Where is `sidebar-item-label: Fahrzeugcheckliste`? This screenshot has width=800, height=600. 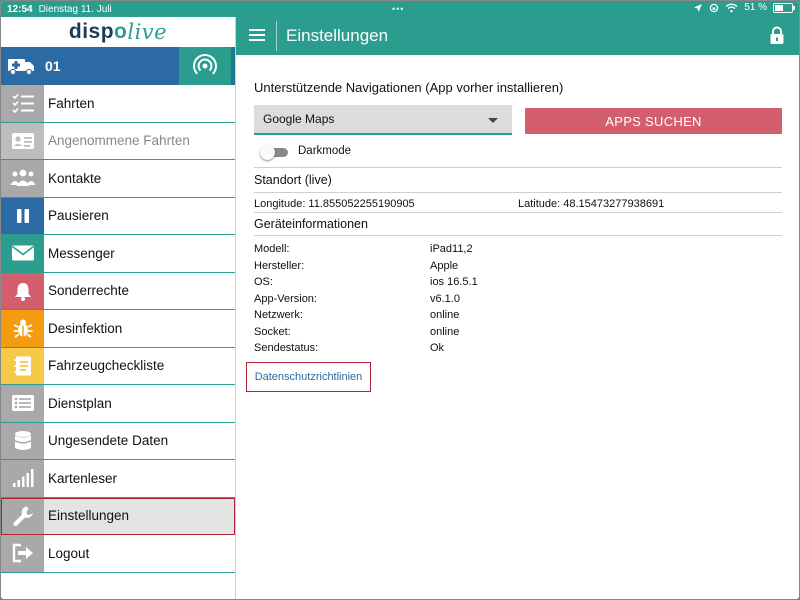
sidebar-item-label: Fahrzeugcheckliste is located at coordinates (106, 366).